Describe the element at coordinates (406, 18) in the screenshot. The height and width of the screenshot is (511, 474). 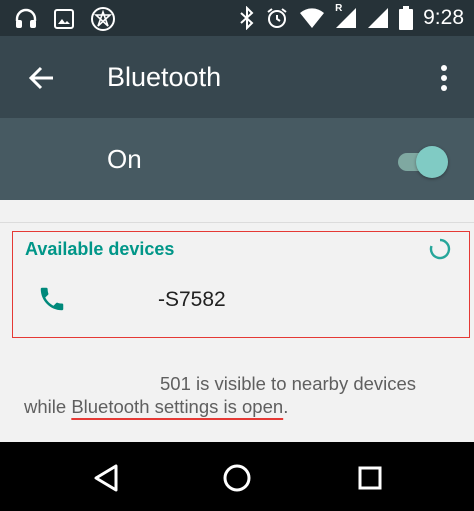
I see `battery-icon` at that location.